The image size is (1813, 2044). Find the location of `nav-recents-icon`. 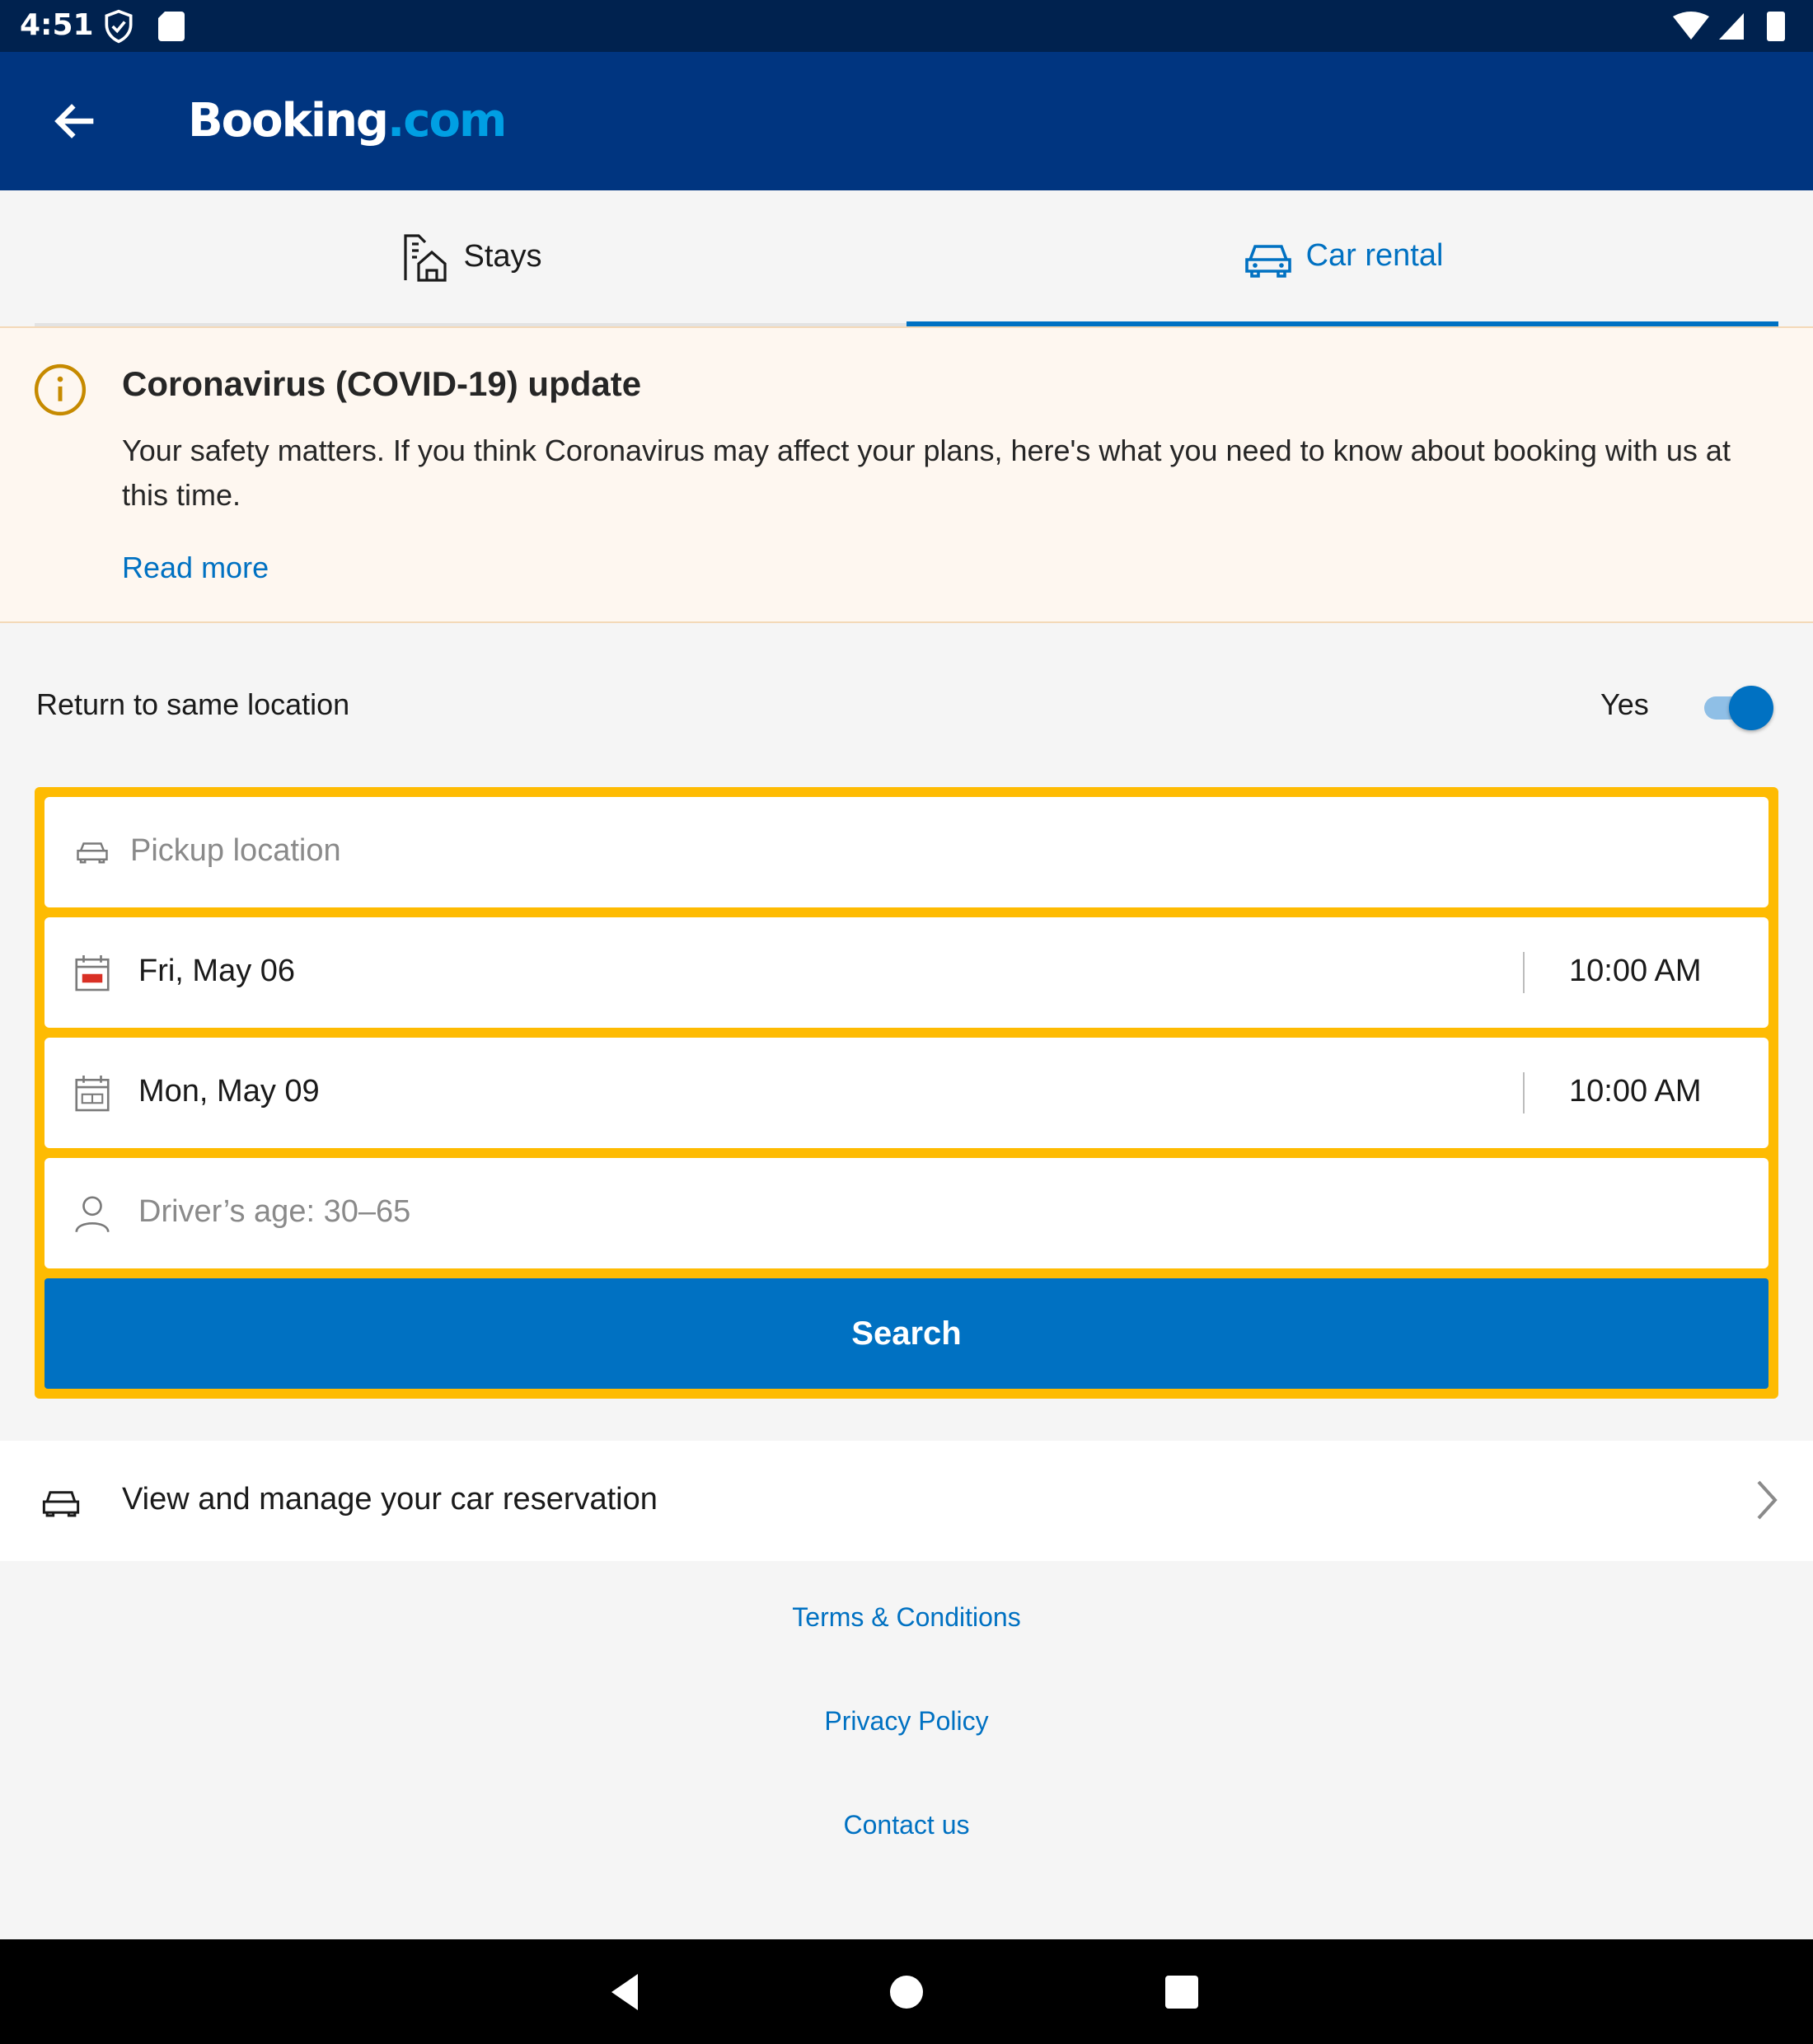

nav-recents-icon is located at coordinates (1182, 1992).